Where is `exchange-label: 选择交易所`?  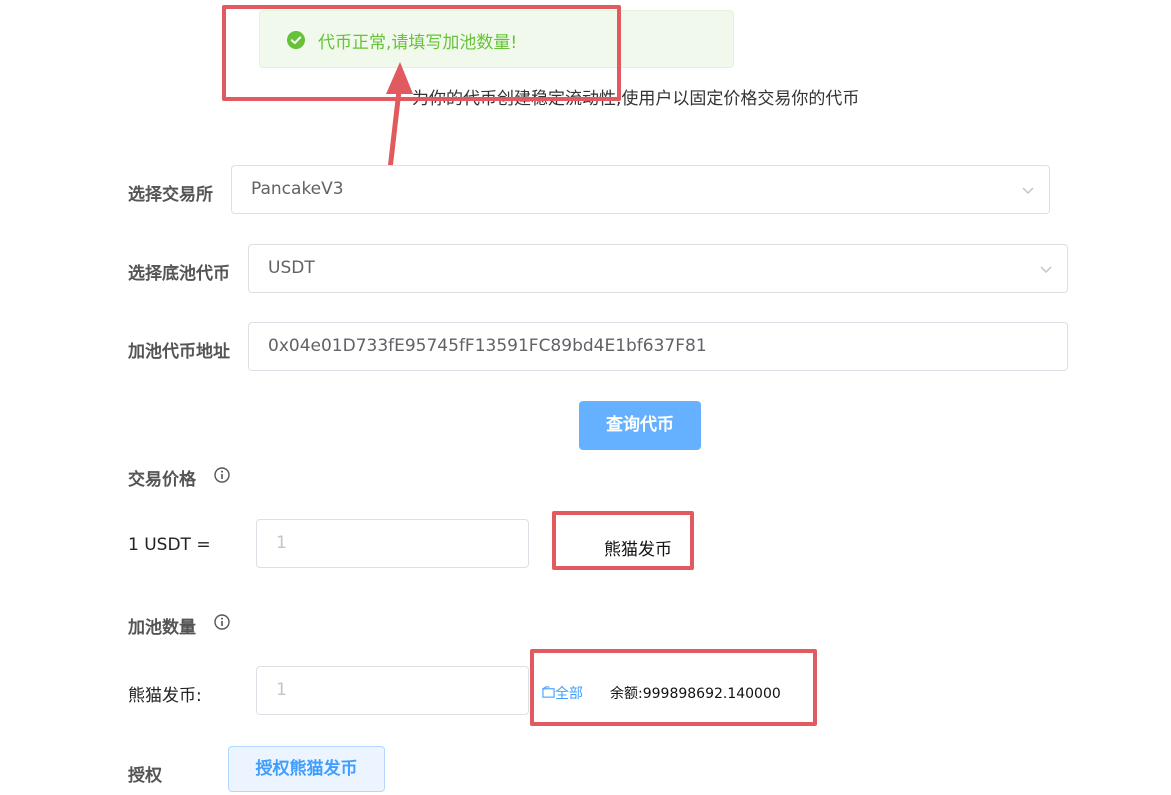
exchange-label: 选择交易所 is located at coordinates (170, 195).